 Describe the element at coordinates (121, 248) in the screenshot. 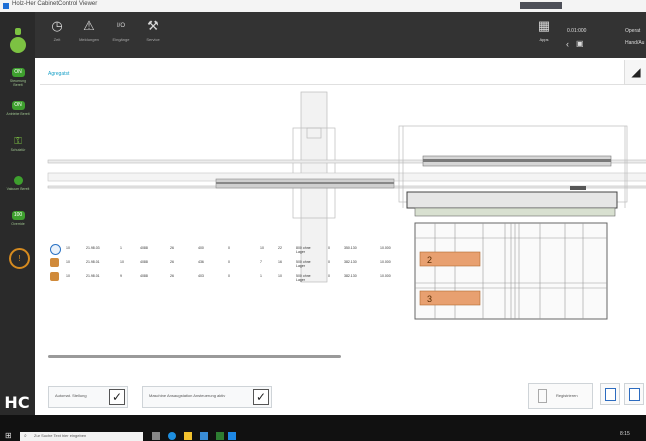

I see `table-cell: 1` at that location.